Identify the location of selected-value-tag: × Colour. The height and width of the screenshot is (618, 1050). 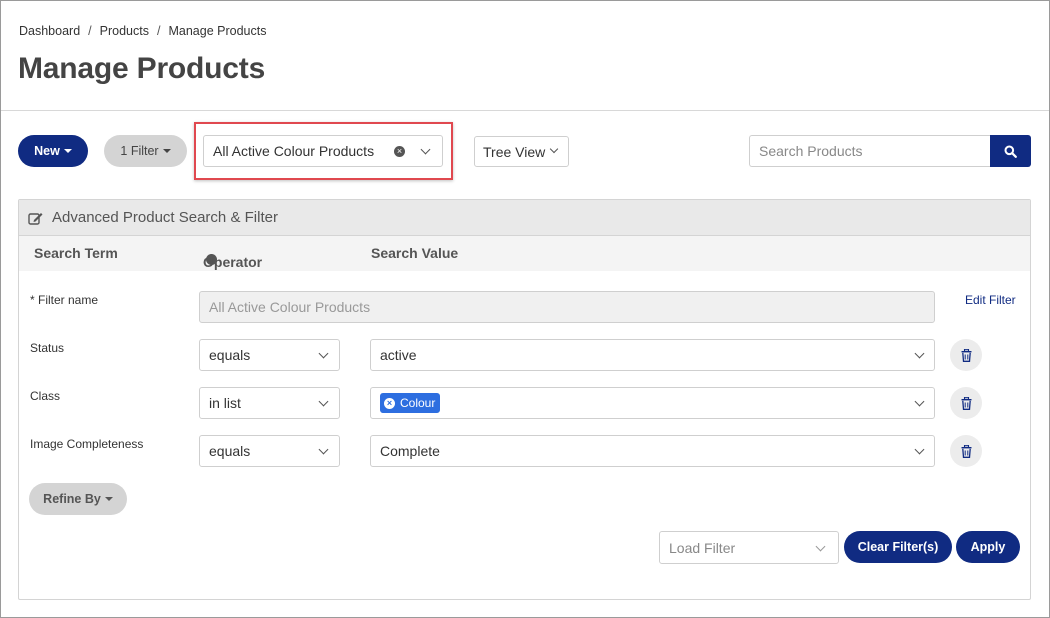
(410, 403).